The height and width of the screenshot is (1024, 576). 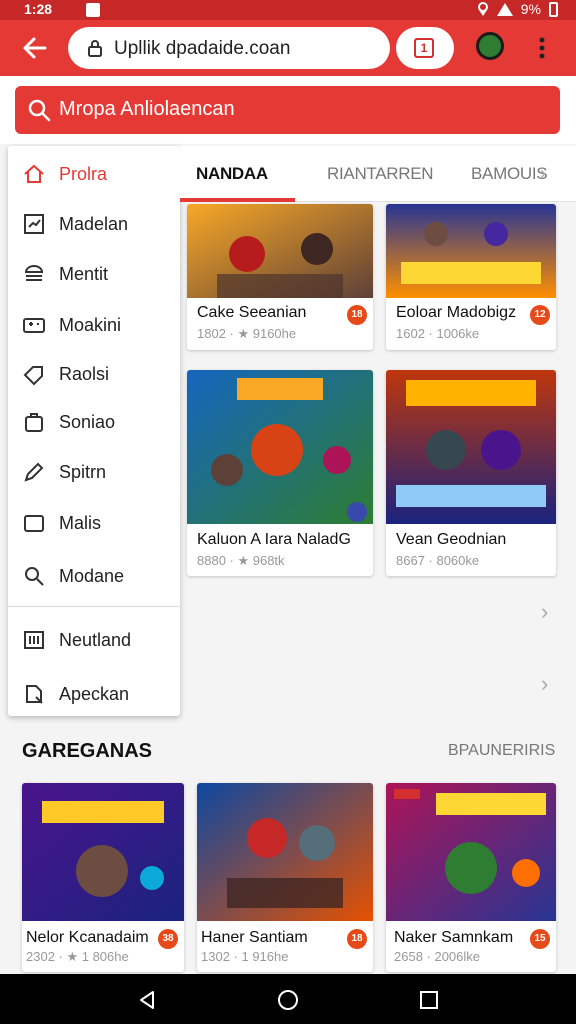 What do you see at coordinates (451, 539) in the screenshot?
I see `card-title: Vean Geodnian` at bounding box center [451, 539].